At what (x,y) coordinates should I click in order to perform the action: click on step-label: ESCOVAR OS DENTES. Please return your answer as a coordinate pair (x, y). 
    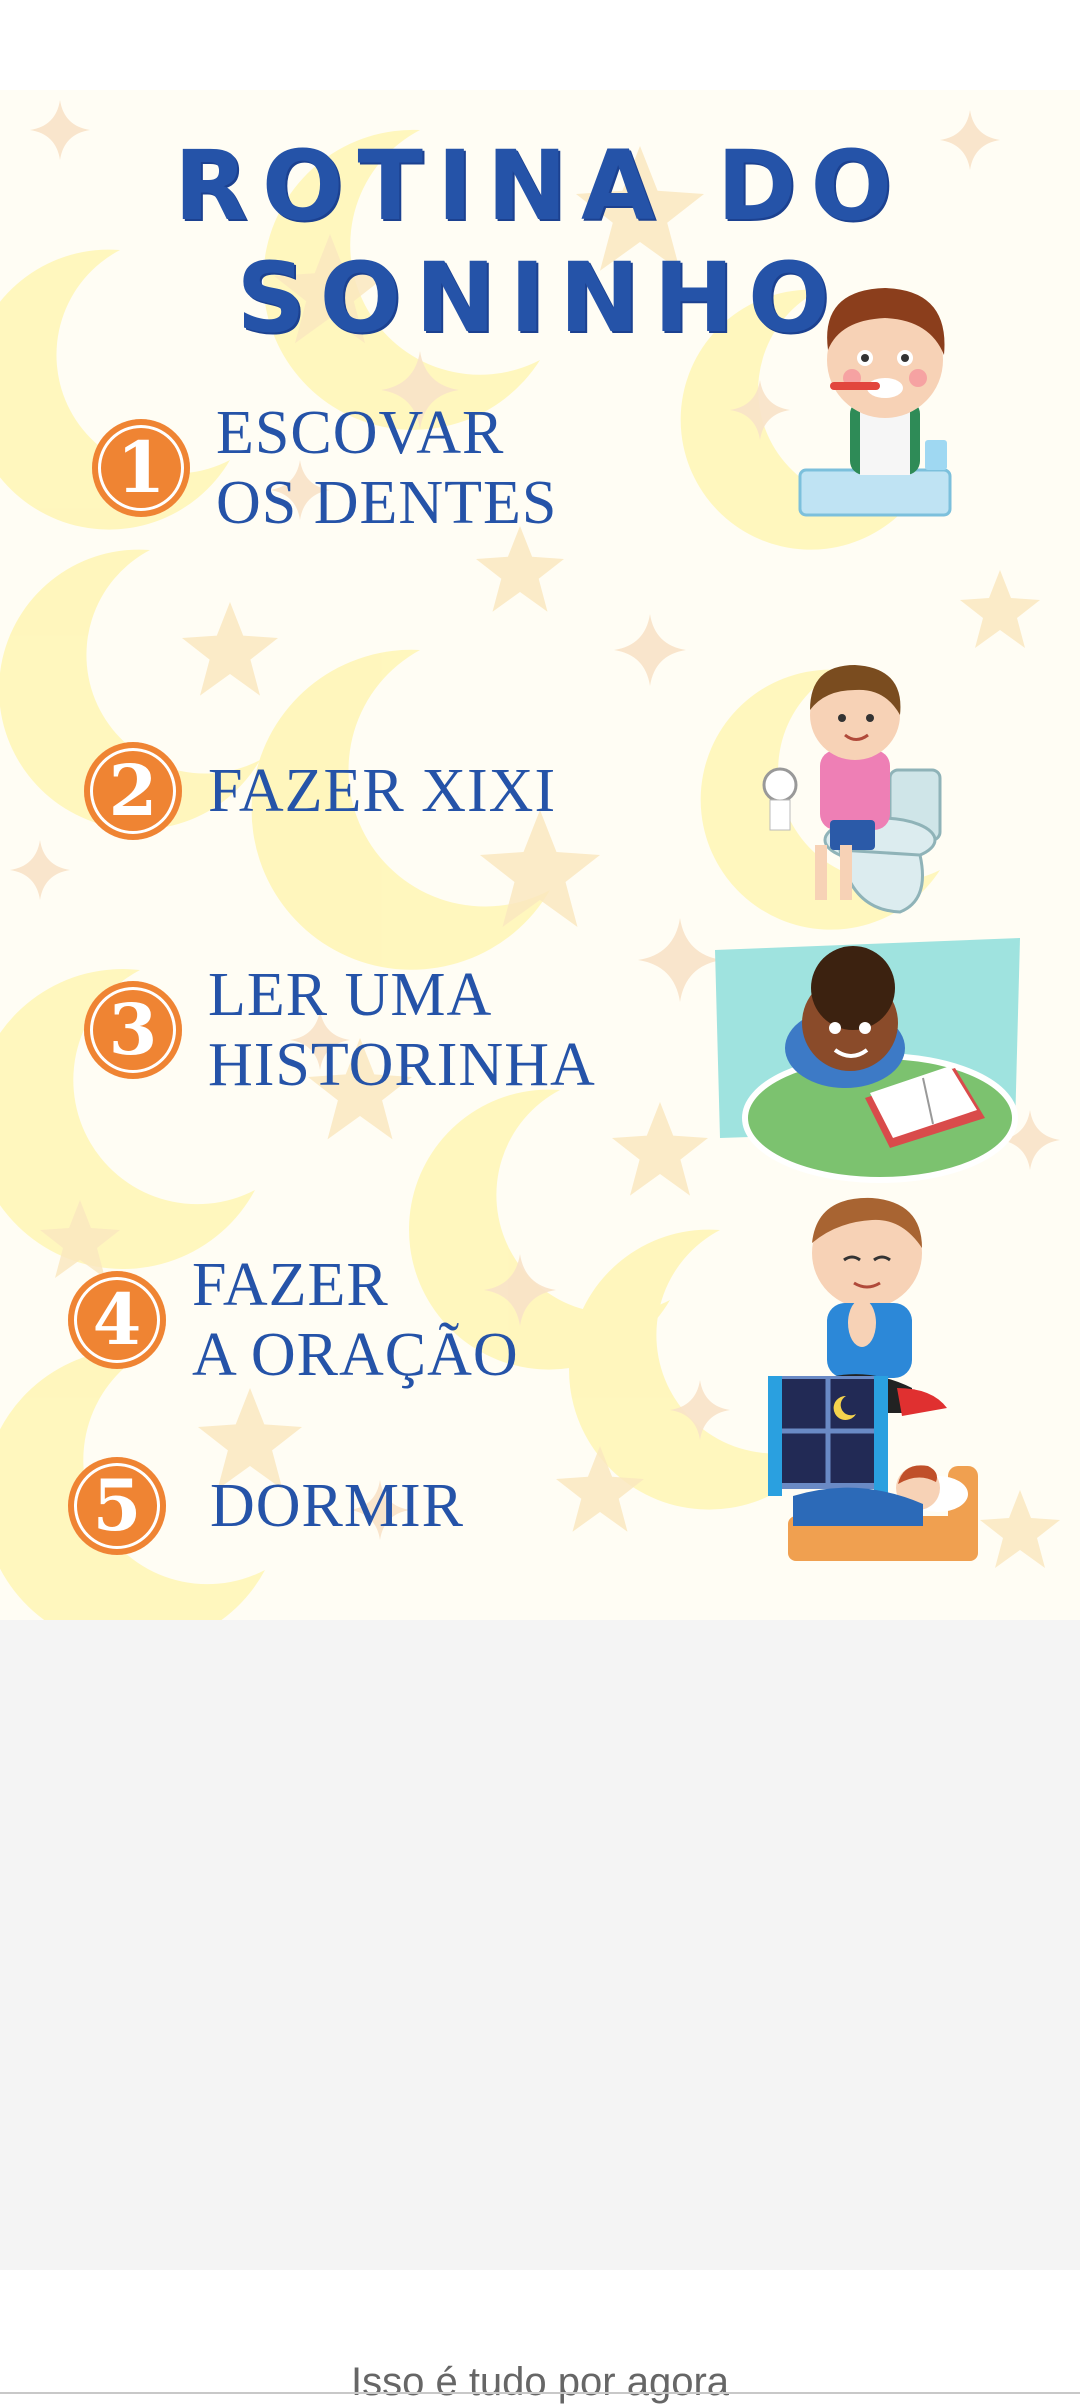
    Looking at the image, I should click on (387, 468).